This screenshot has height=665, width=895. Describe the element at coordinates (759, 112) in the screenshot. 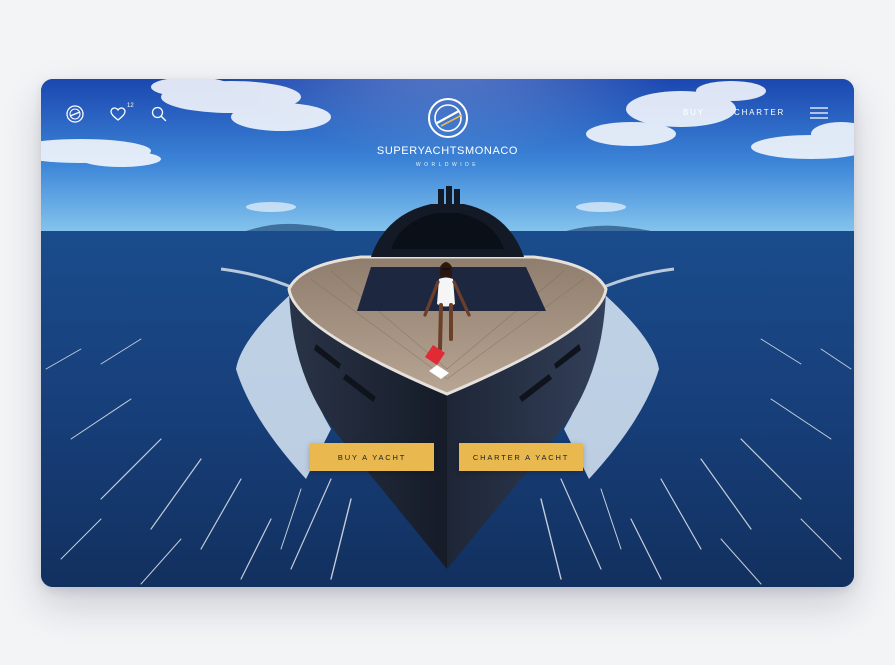

I see `nav-charter-link: CHARTER` at that location.